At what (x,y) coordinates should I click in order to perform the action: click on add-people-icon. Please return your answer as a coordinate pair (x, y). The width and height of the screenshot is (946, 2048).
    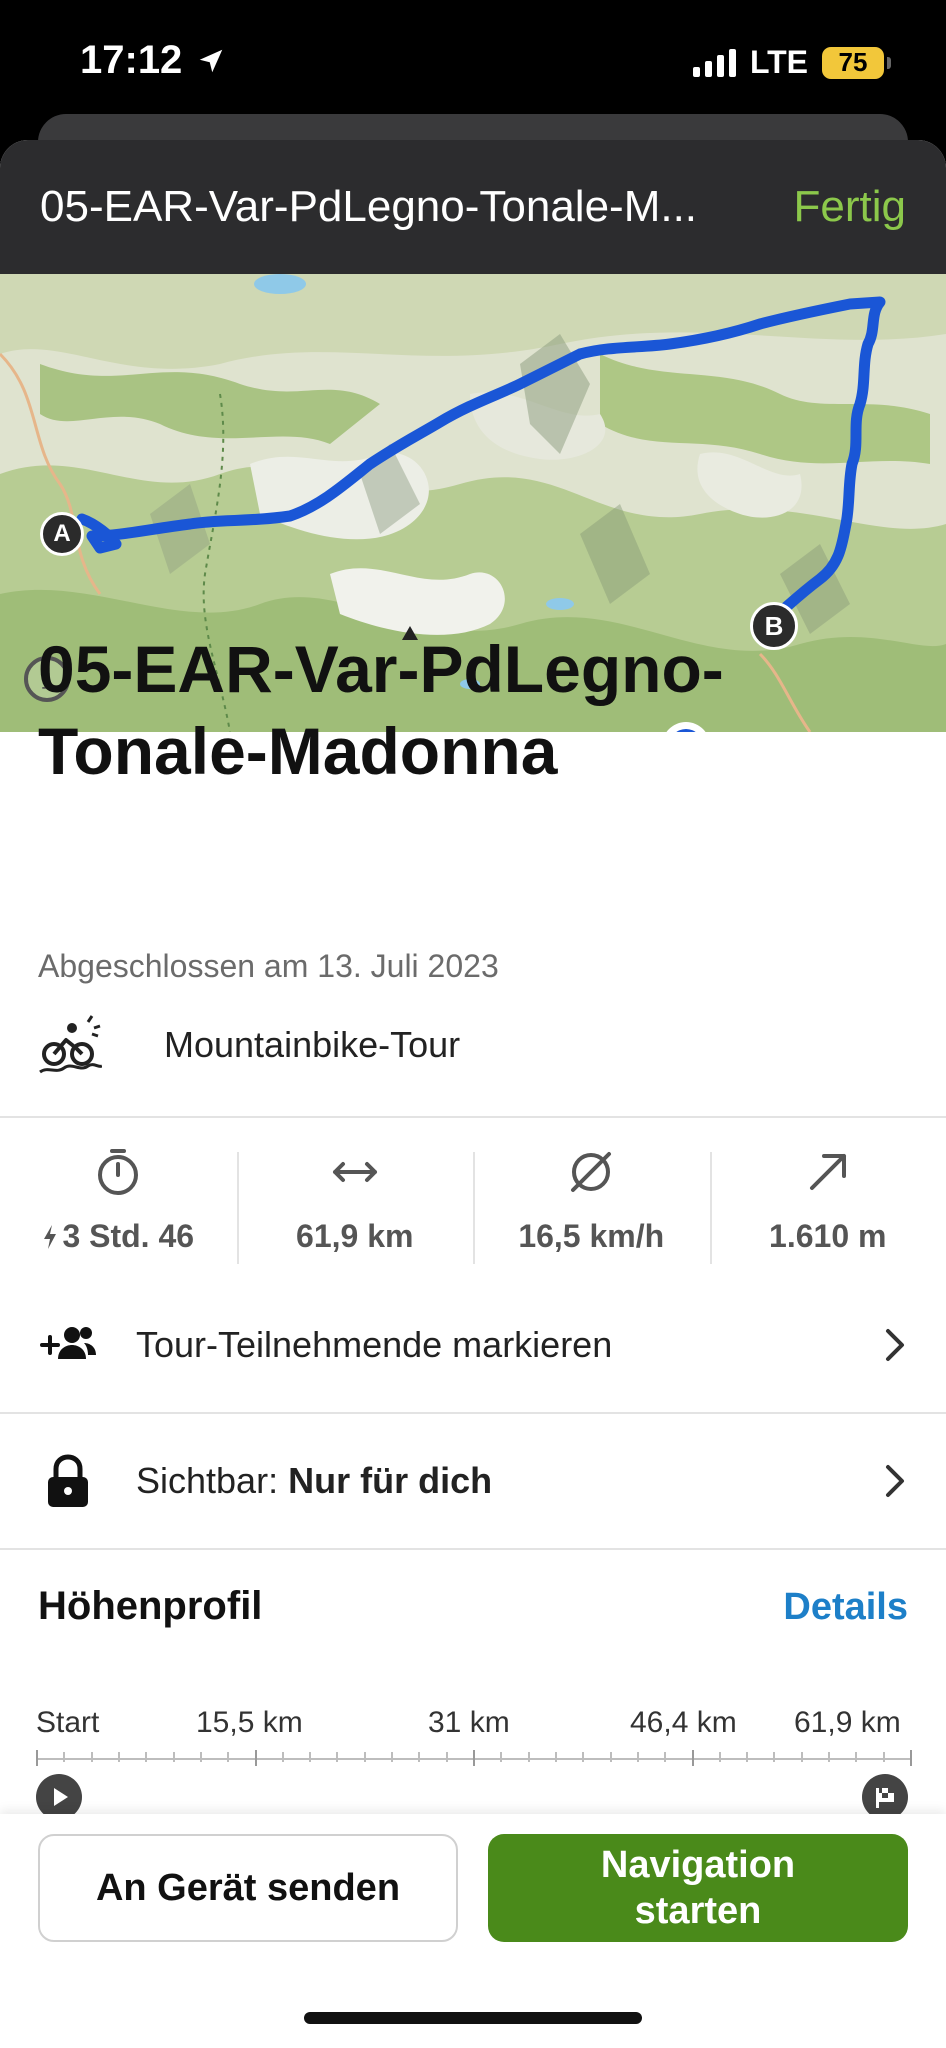
    Looking at the image, I should click on (68, 1343).